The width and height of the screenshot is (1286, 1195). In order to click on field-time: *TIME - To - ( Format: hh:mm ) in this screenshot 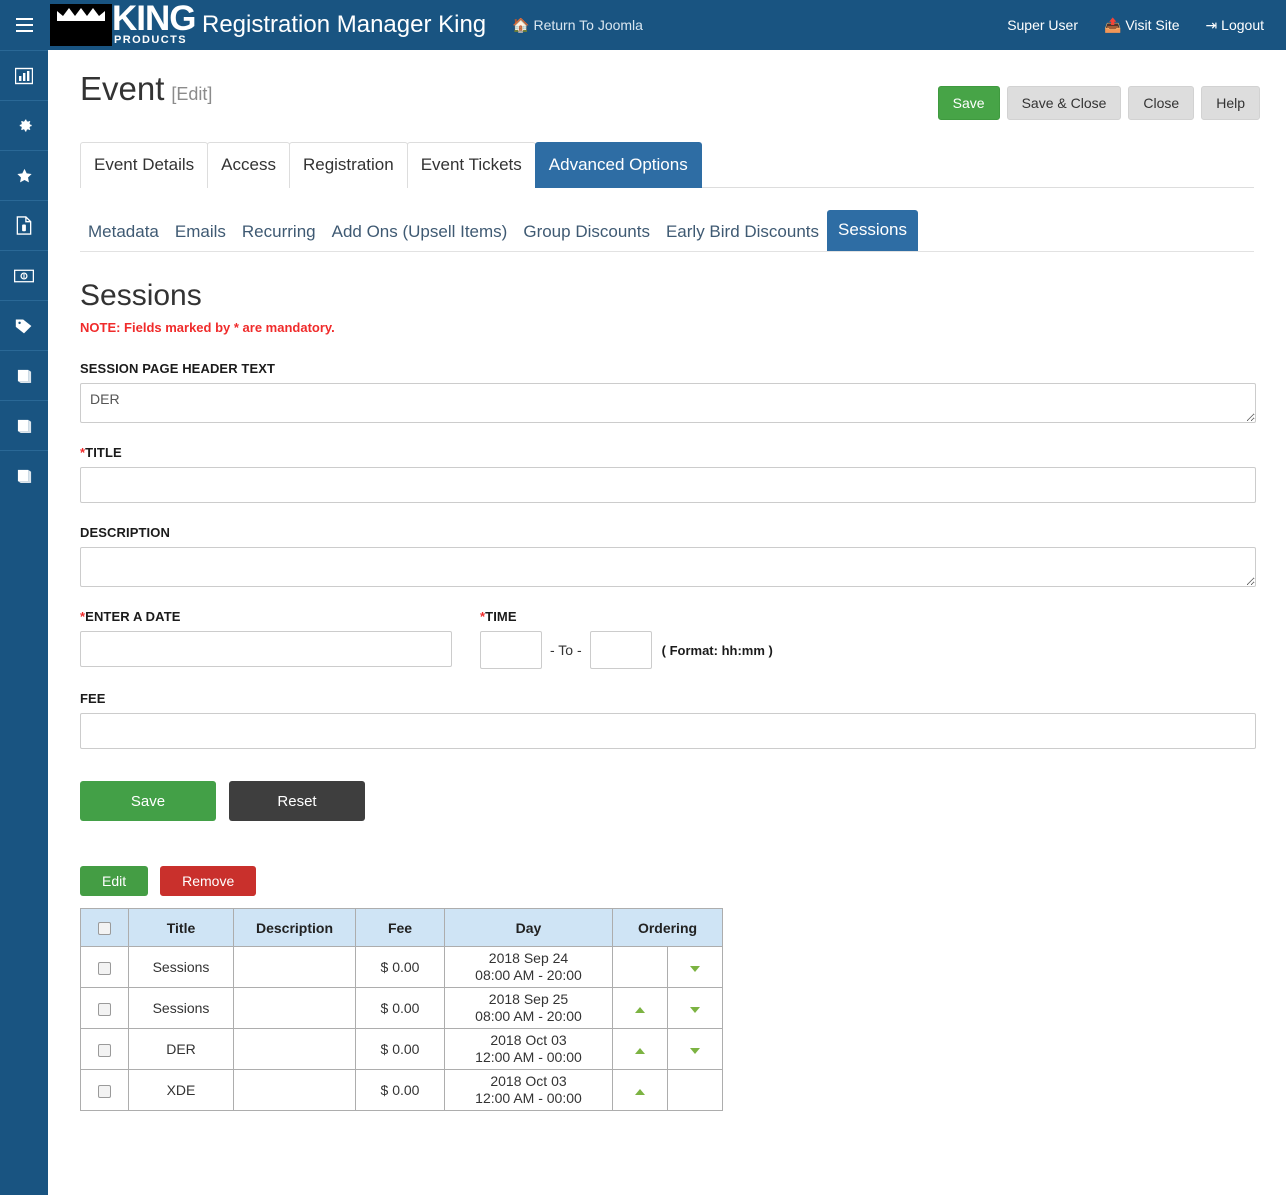, I will do `click(626, 639)`.